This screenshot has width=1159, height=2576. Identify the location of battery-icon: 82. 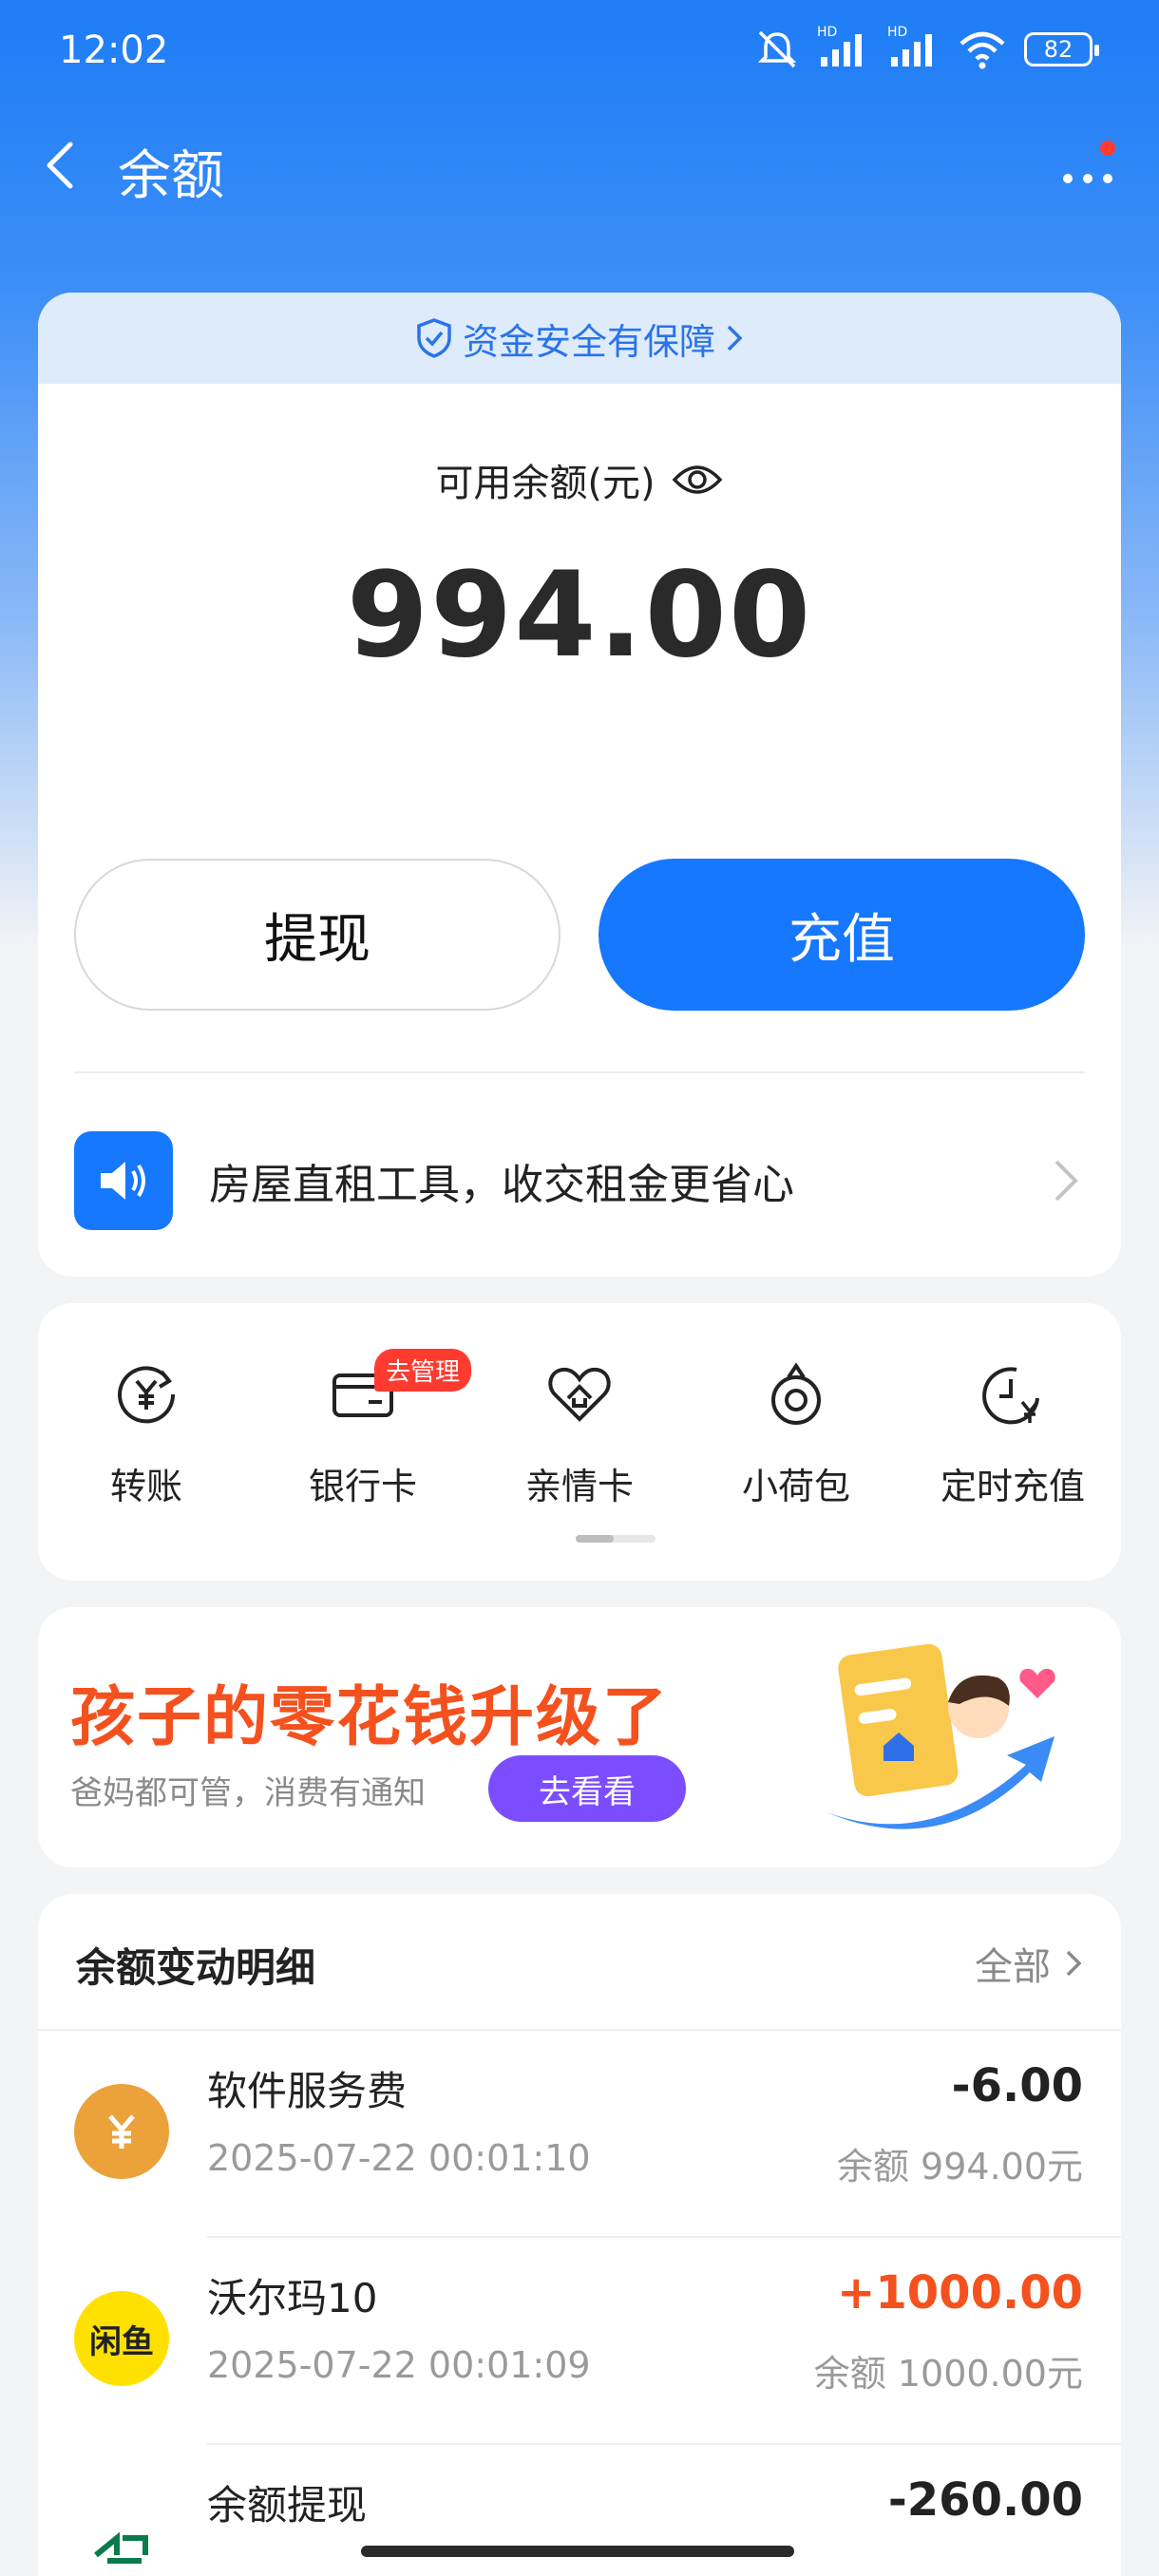
(1061, 49).